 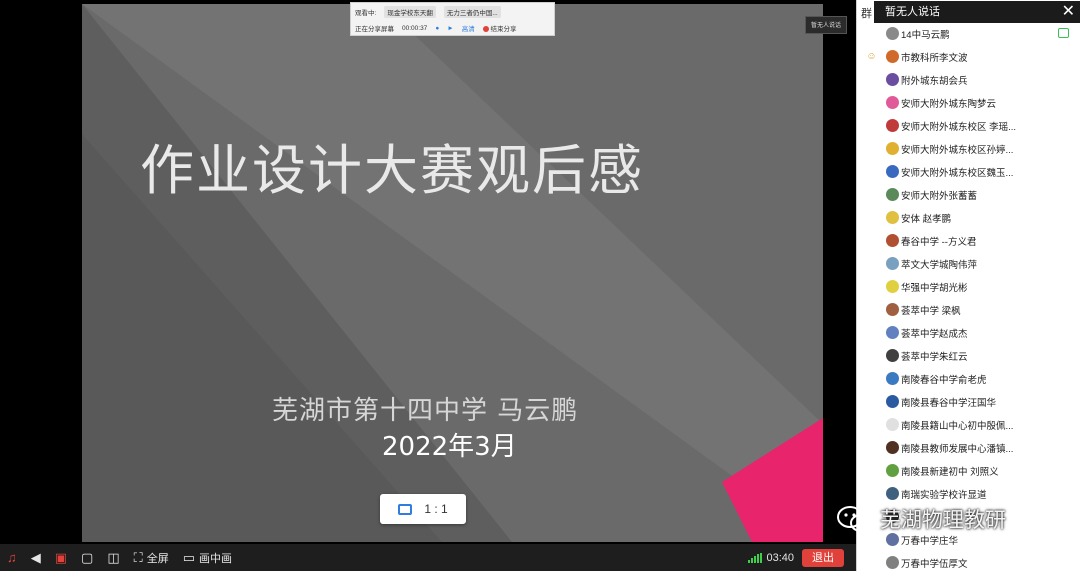 What do you see at coordinates (939, 265) in the screenshot?
I see `member-name: 萃文大学城陶伟萍` at bounding box center [939, 265].